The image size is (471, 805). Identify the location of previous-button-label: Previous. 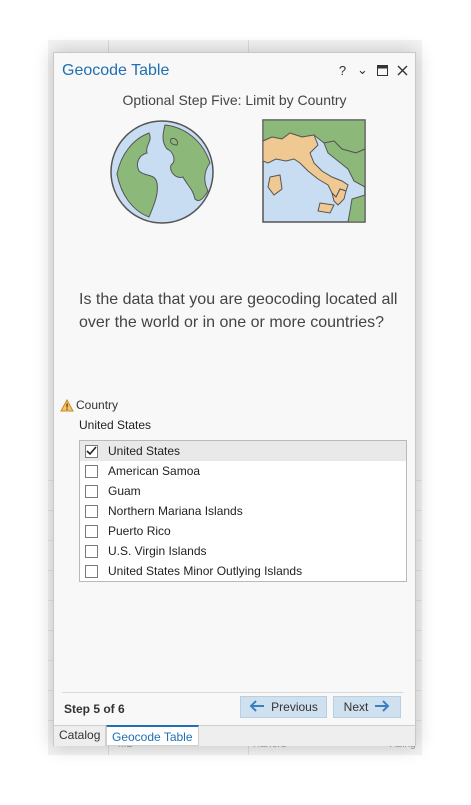
(294, 707).